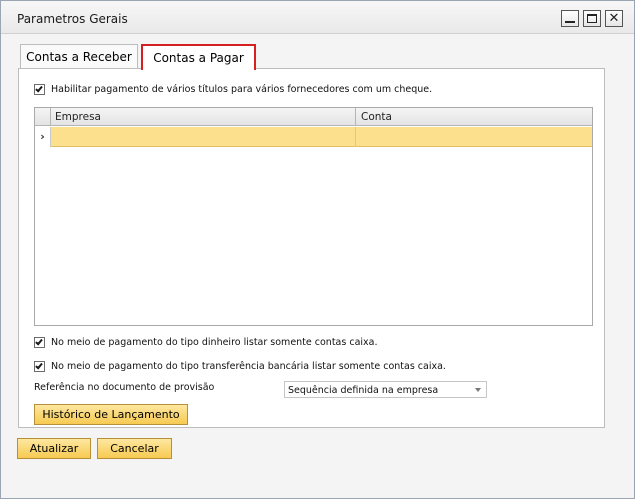 Image resolution: width=635 pixels, height=499 pixels. I want to click on tab-label: Contas a Pagar, so click(198, 58).